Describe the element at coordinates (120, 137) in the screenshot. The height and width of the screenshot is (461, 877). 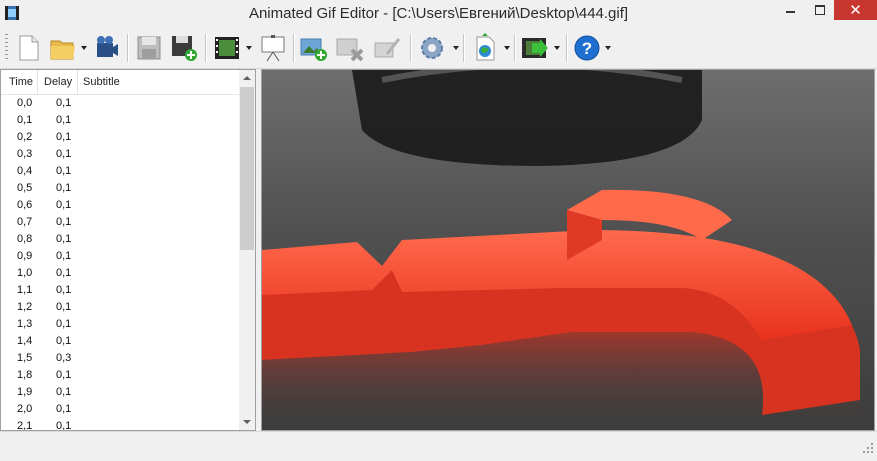
I see `frame-row: 0,2 0,1` at that location.